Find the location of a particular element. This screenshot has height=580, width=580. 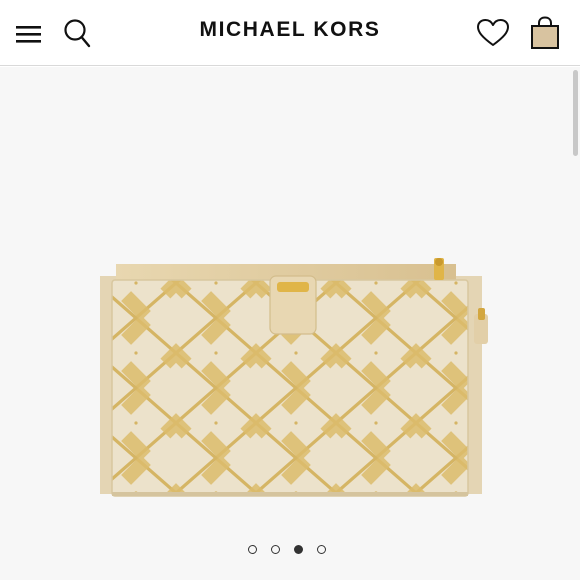

heart-icon is located at coordinates (493, 32).